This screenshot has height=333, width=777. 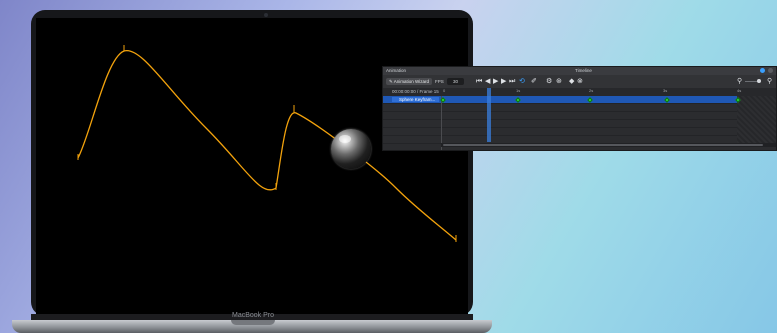 I want to click on brand-label: MacBook Pro, so click(x=253, y=315).